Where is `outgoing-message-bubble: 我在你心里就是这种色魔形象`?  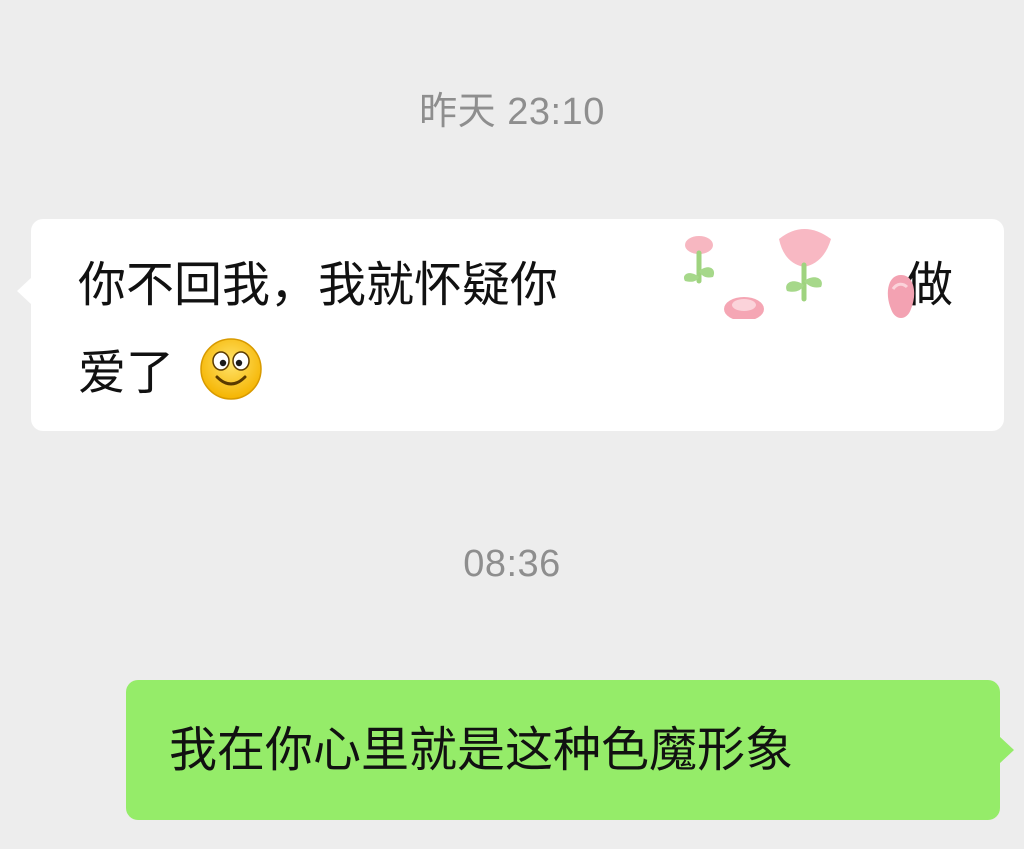
outgoing-message-bubble: 我在你心里就是这种色魔形象 is located at coordinates (570, 750).